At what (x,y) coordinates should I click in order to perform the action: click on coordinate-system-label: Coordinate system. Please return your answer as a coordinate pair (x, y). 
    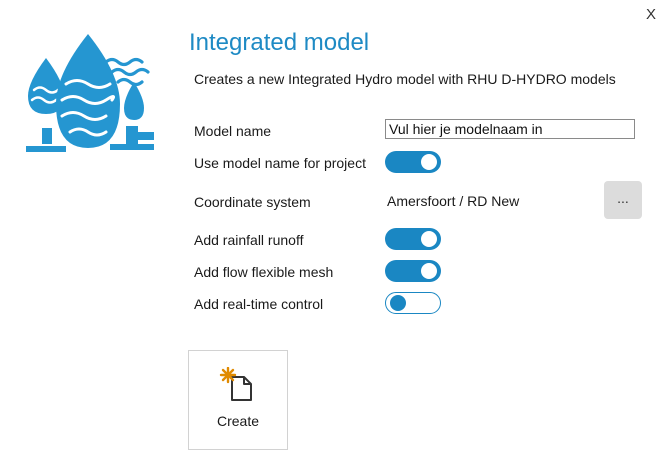
    Looking at the image, I should click on (252, 202).